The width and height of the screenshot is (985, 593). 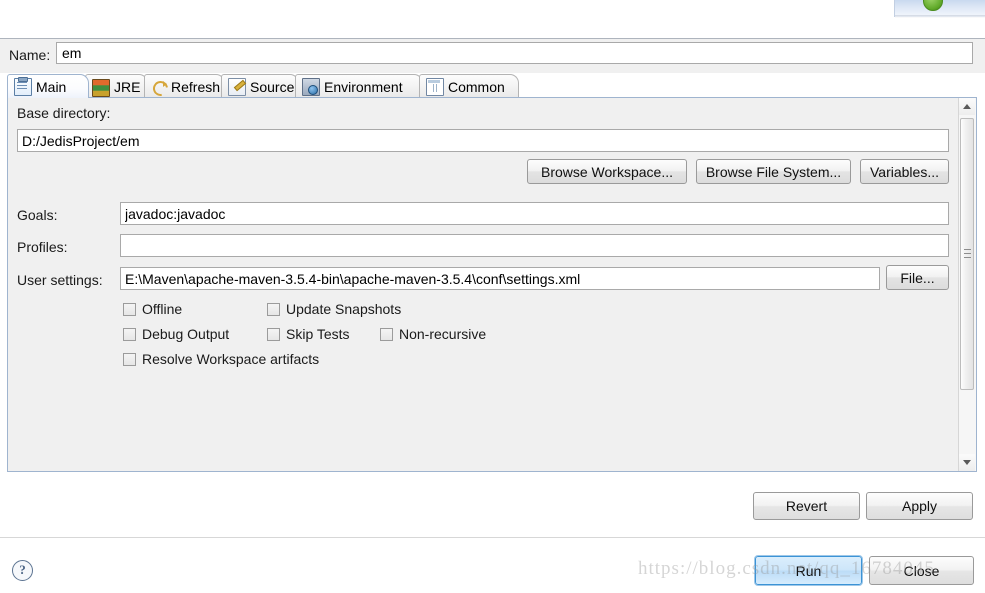 I want to click on checkbox-resolve-workspace-artifacts-label: Resolve Workspace artifacts, so click(x=231, y=359).